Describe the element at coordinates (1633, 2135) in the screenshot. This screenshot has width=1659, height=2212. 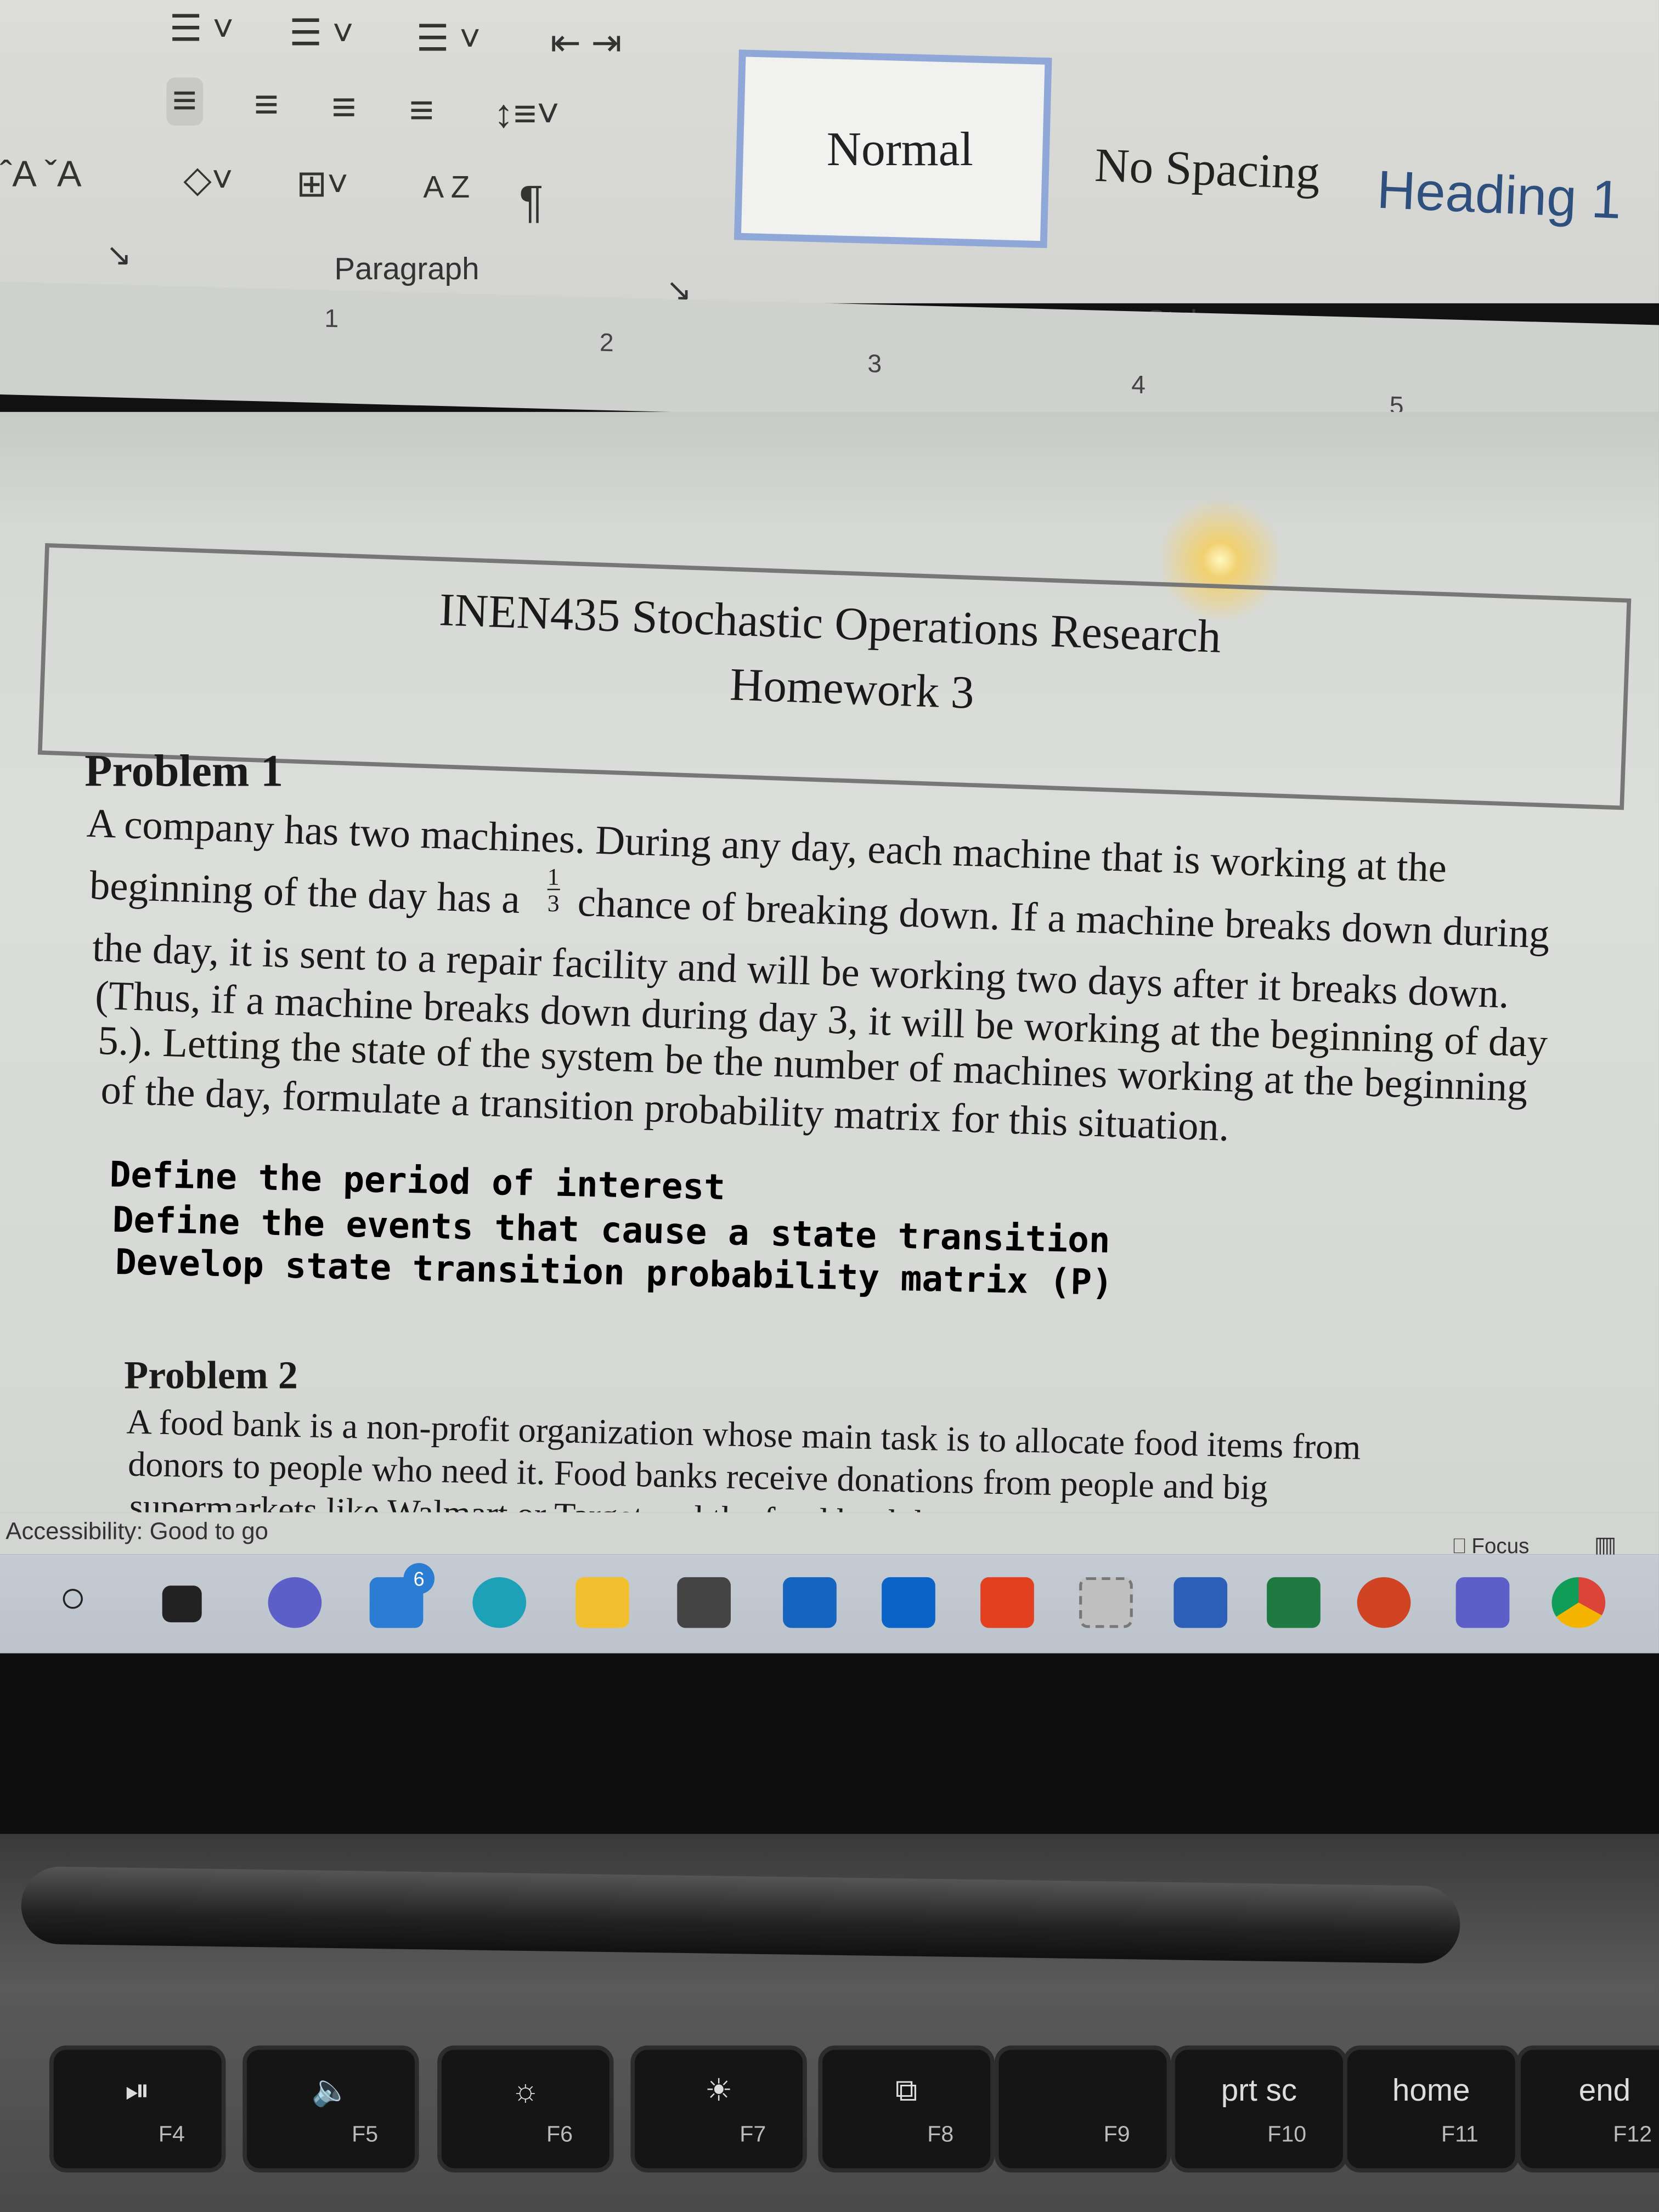
I see `key-label: F12` at that location.